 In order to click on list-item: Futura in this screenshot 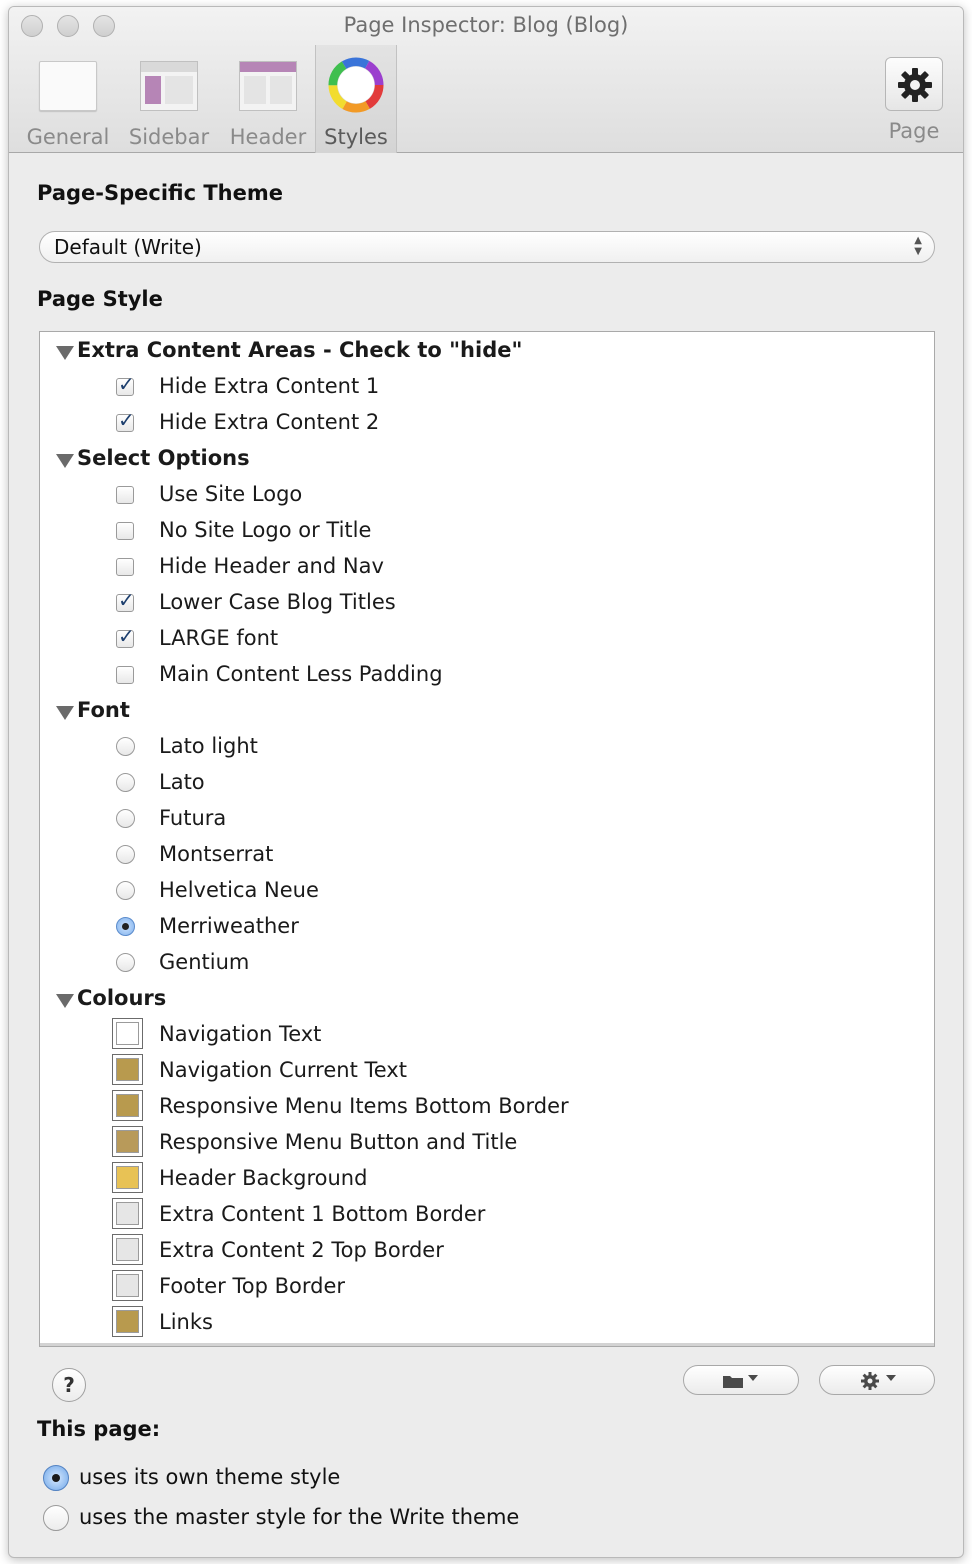, I will do `click(487, 818)`.